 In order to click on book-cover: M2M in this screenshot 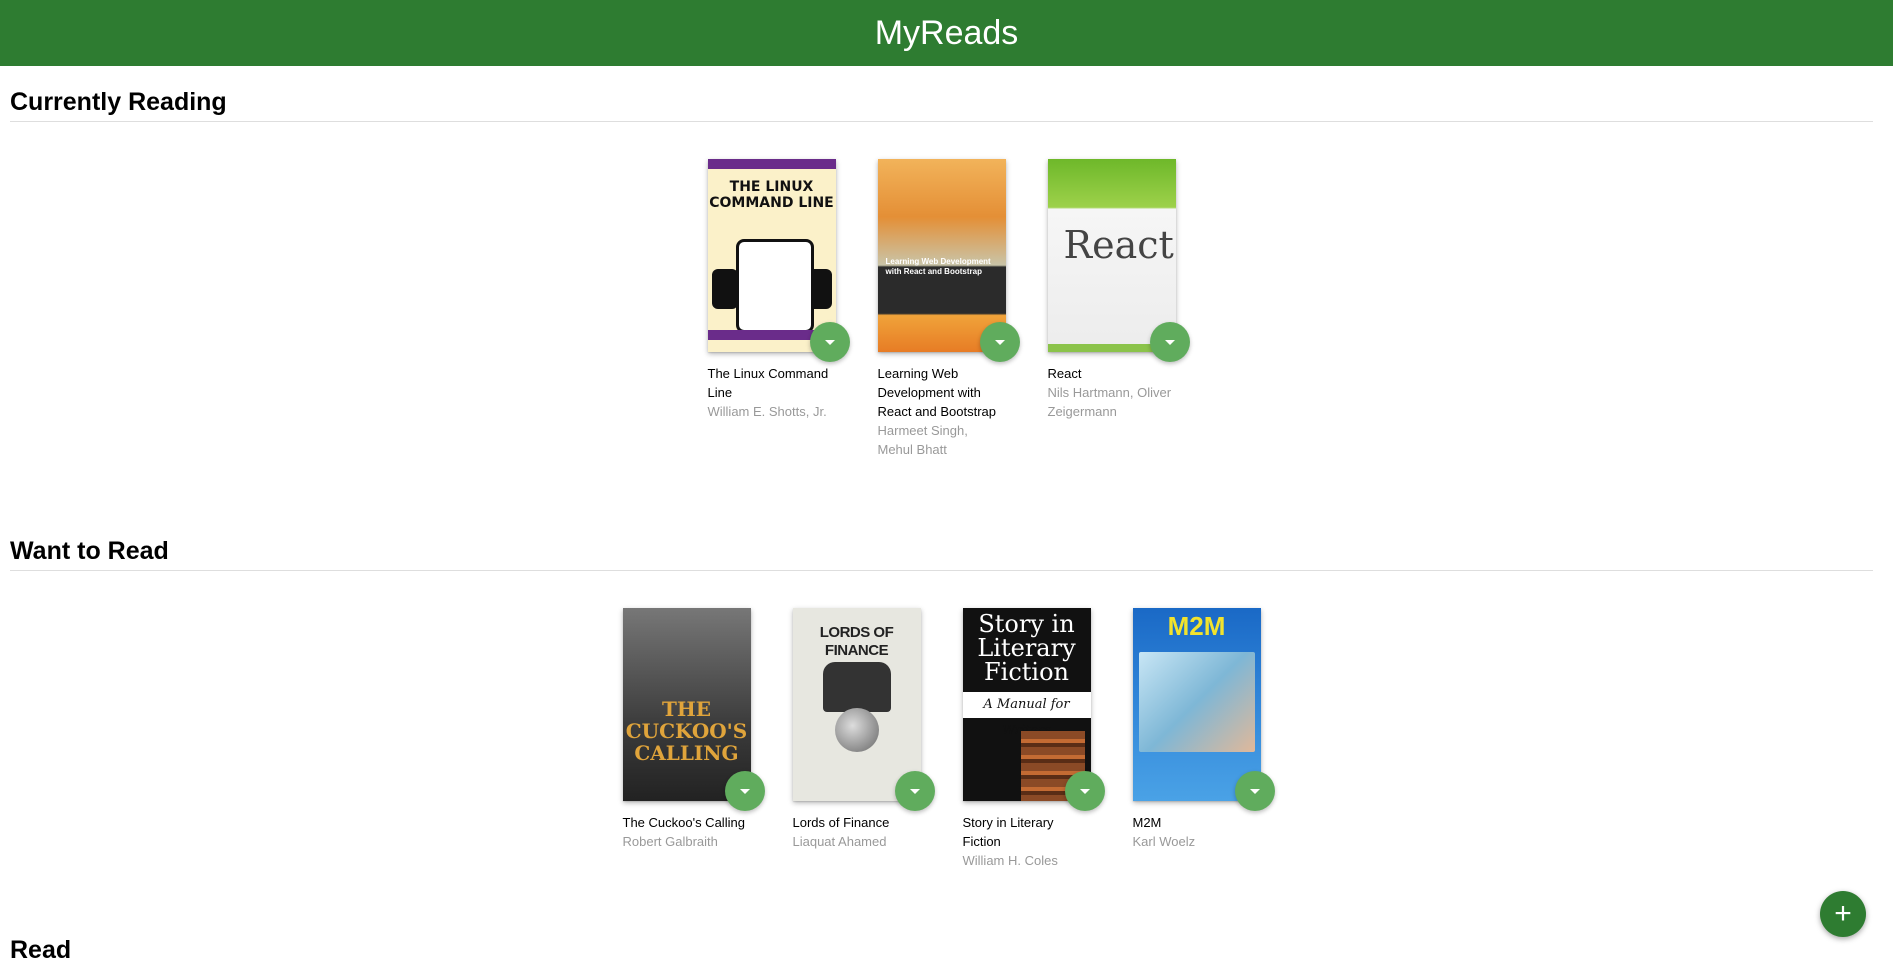, I will do `click(1196, 704)`.